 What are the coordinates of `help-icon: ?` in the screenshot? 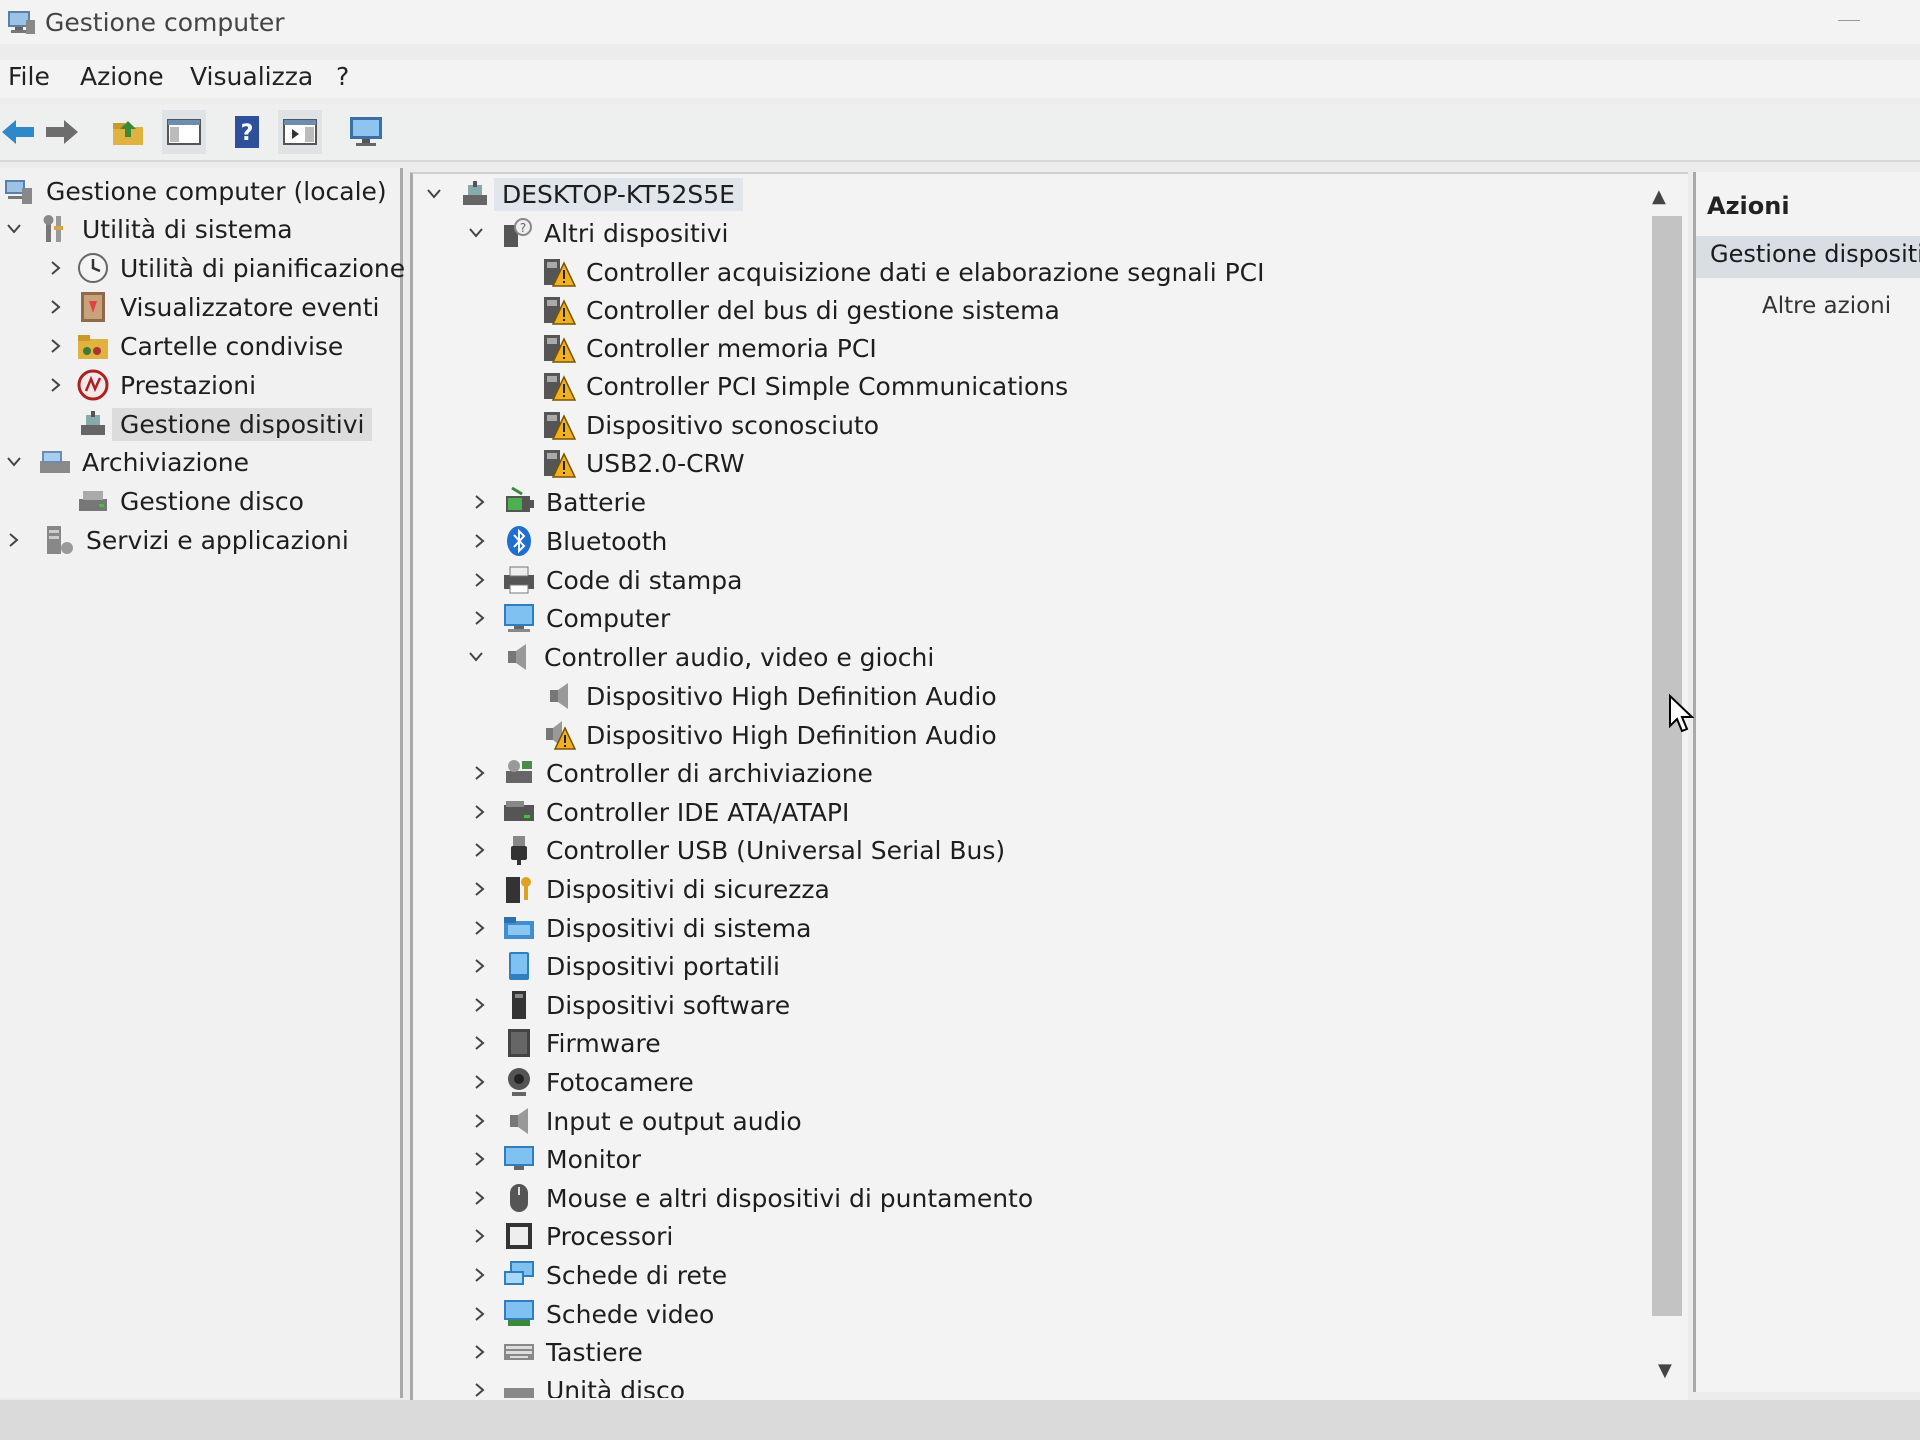 It's located at (247, 132).